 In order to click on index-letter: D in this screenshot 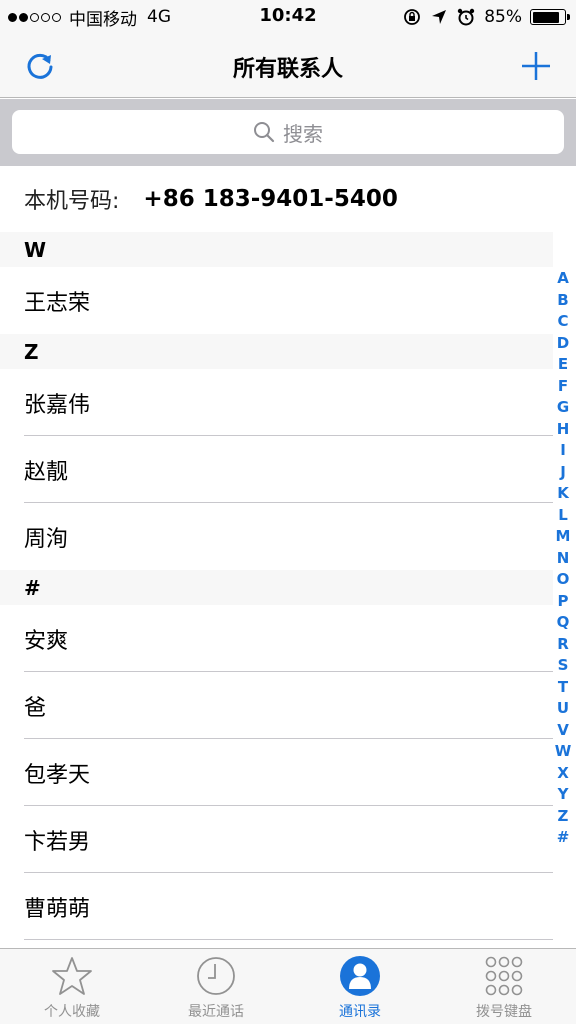, I will do `click(563, 344)`.